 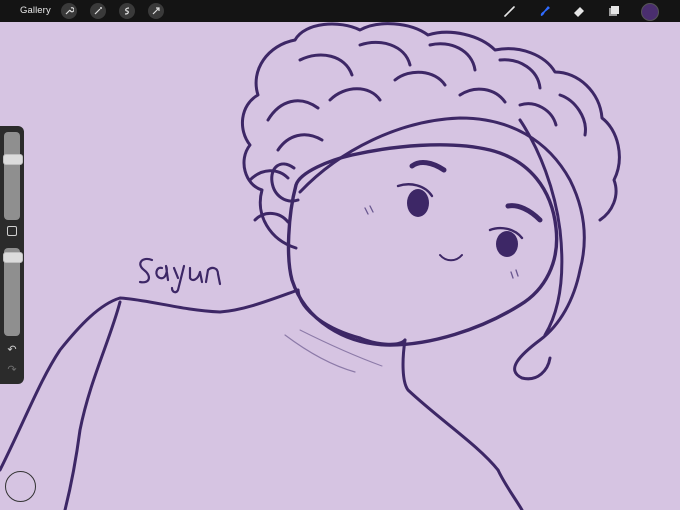 I want to click on opacity-handle, so click(x=13, y=257).